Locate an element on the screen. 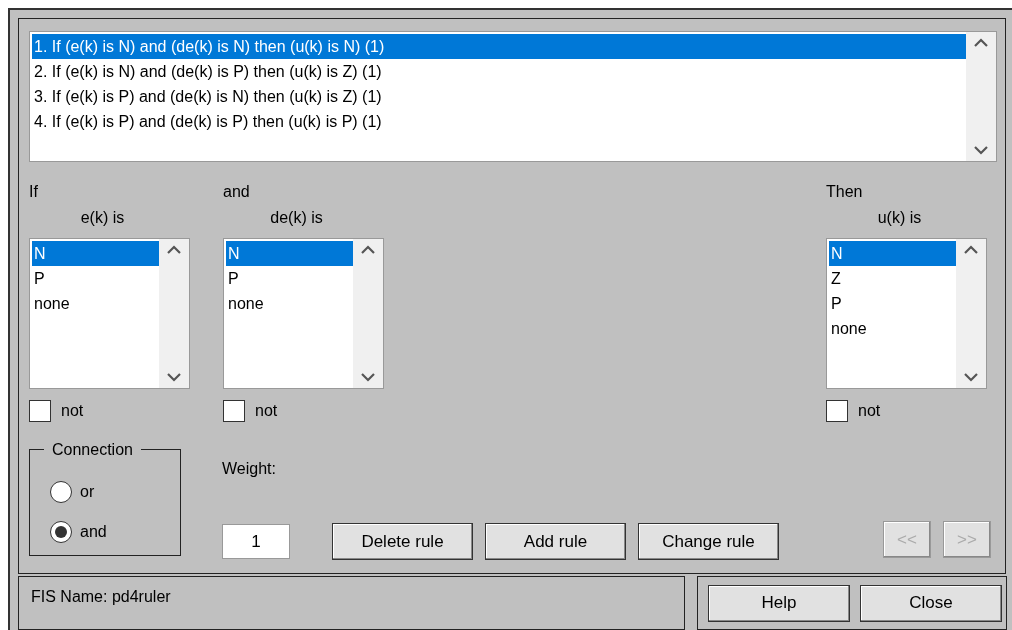 This screenshot has height=630, width=1012. rule-item: 4. If (e(k) is P) and (de(k) is P) then (u(k) is P) (1) is located at coordinates (499, 121).